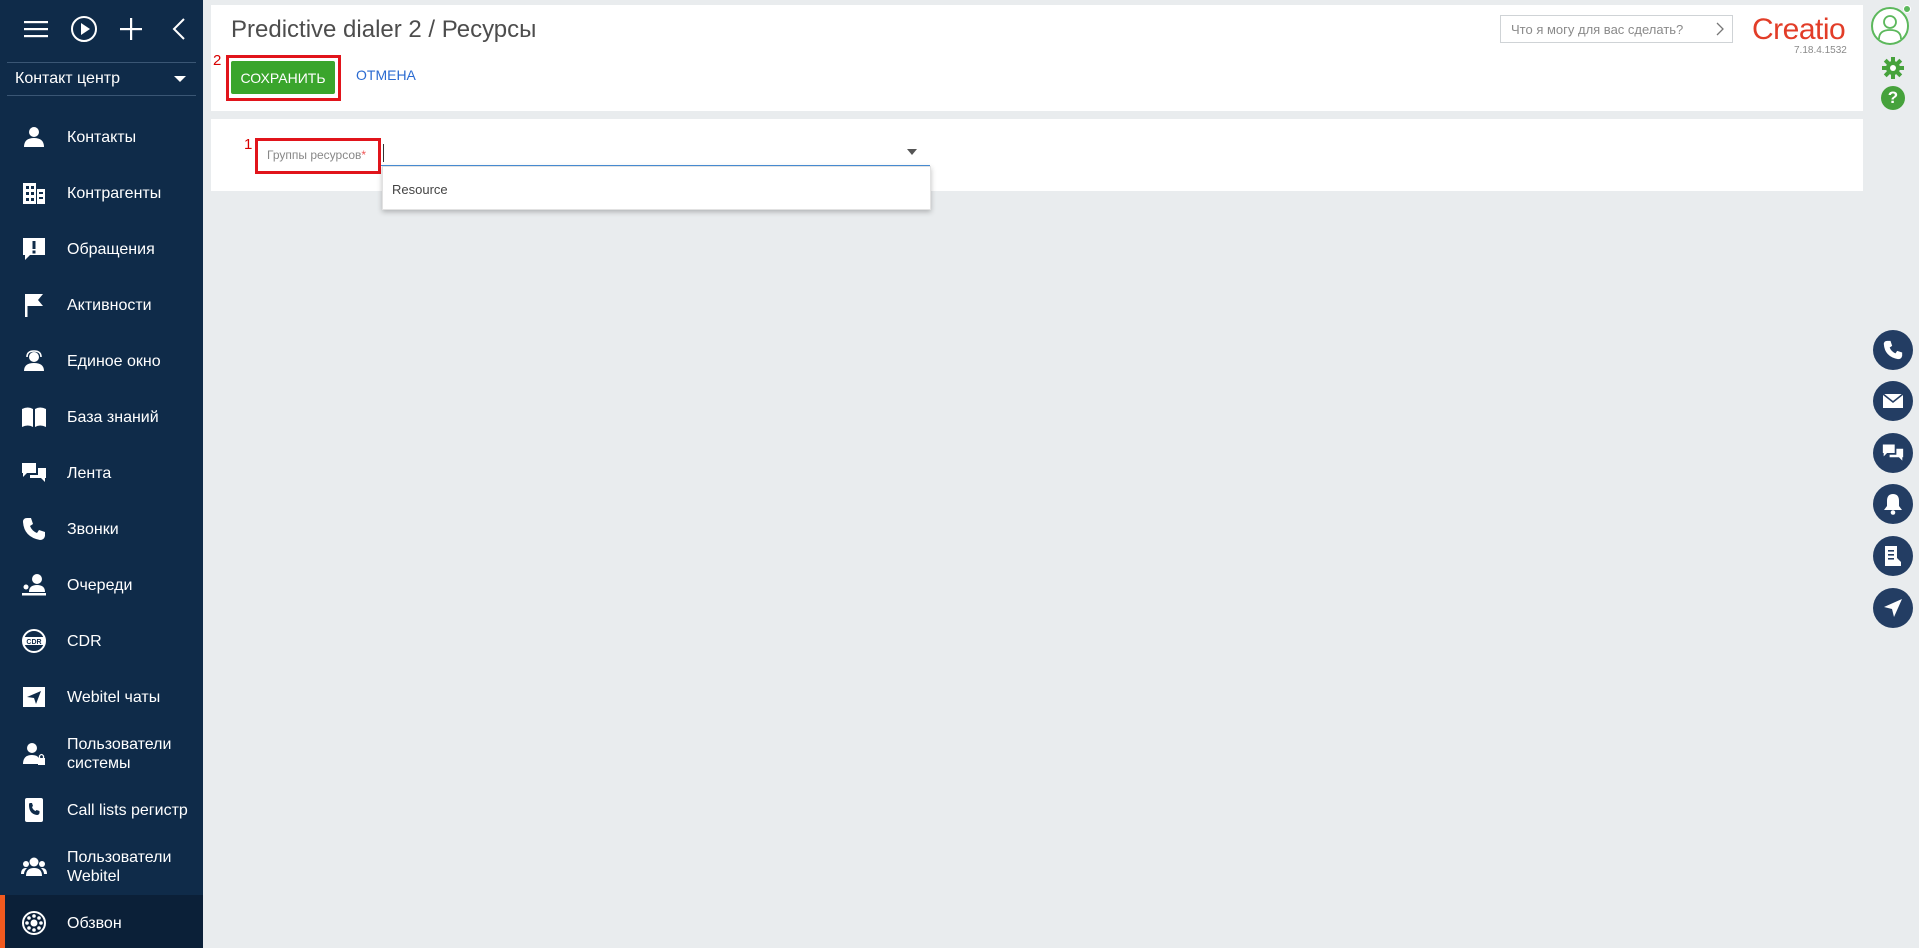  I want to click on person-icon, so click(34, 137).